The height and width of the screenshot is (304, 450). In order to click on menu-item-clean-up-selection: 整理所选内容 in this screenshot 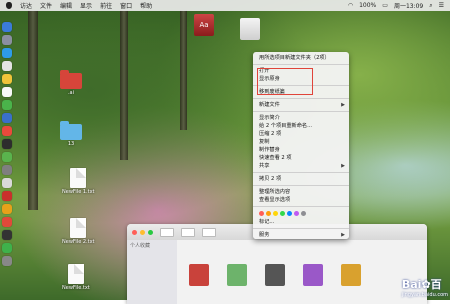, I will do `click(301, 192)`.